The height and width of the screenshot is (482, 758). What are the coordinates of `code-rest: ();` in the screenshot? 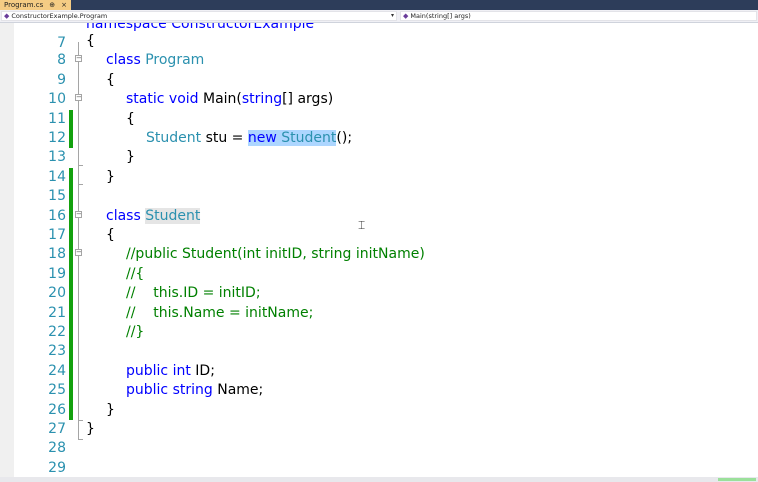 It's located at (344, 138).